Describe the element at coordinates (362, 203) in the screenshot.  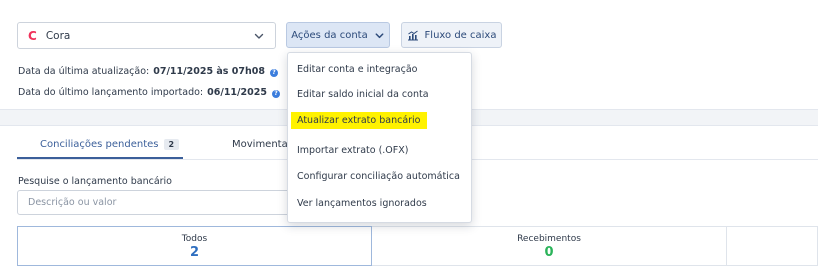
I see `menu-item-ignored-entries: Ver lançamentos ignorados` at that location.